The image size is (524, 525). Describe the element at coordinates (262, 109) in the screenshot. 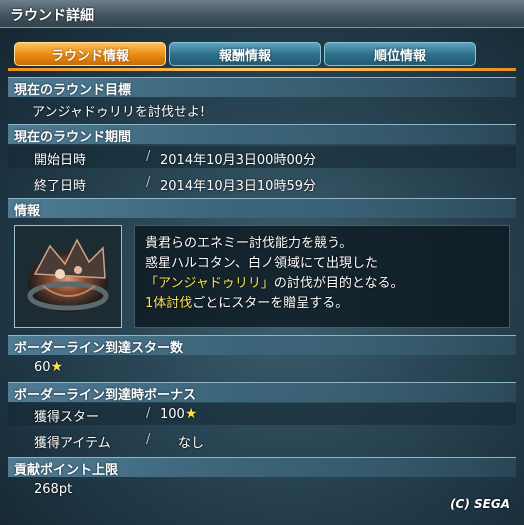

I see `goal-row: アンジャドゥリリを討伐せよ!` at that location.